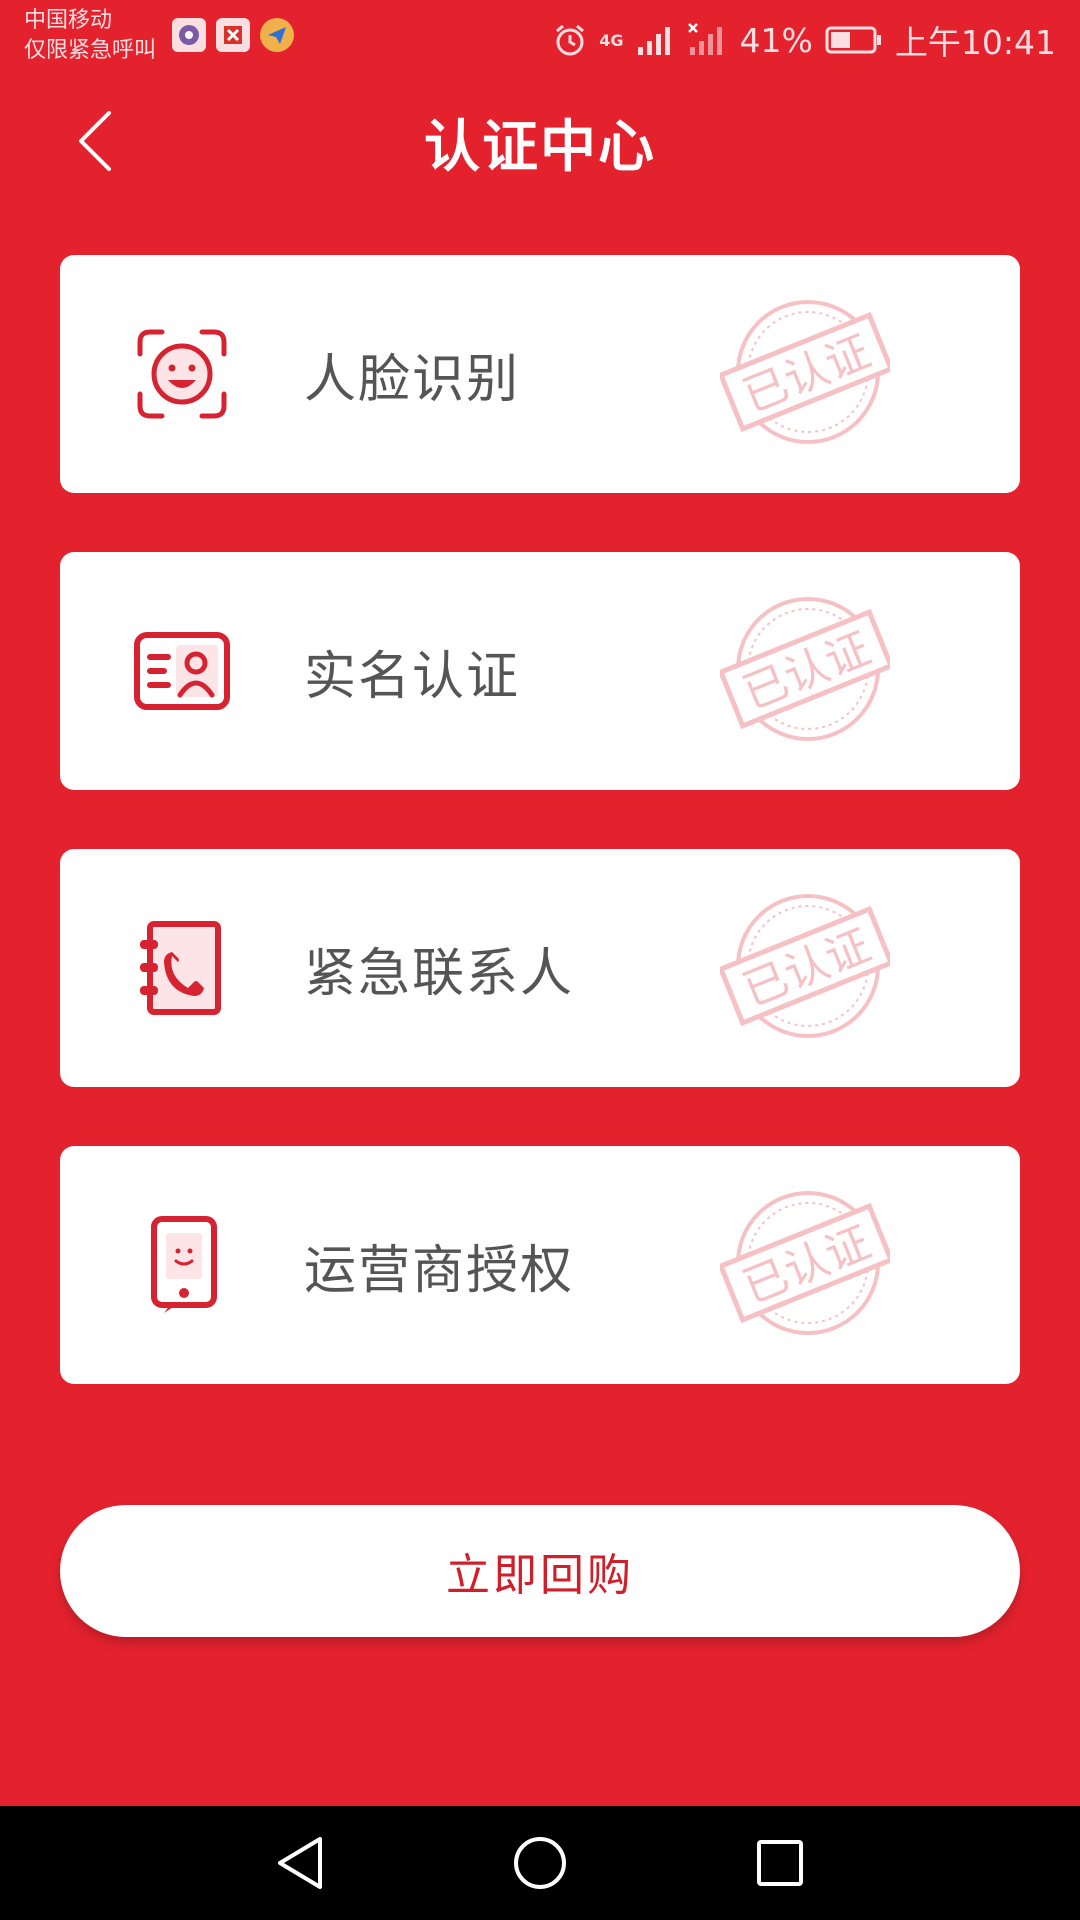 Image resolution: width=1080 pixels, height=1920 pixels. I want to click on carrier-name: 中国移动, so click(68, 20).